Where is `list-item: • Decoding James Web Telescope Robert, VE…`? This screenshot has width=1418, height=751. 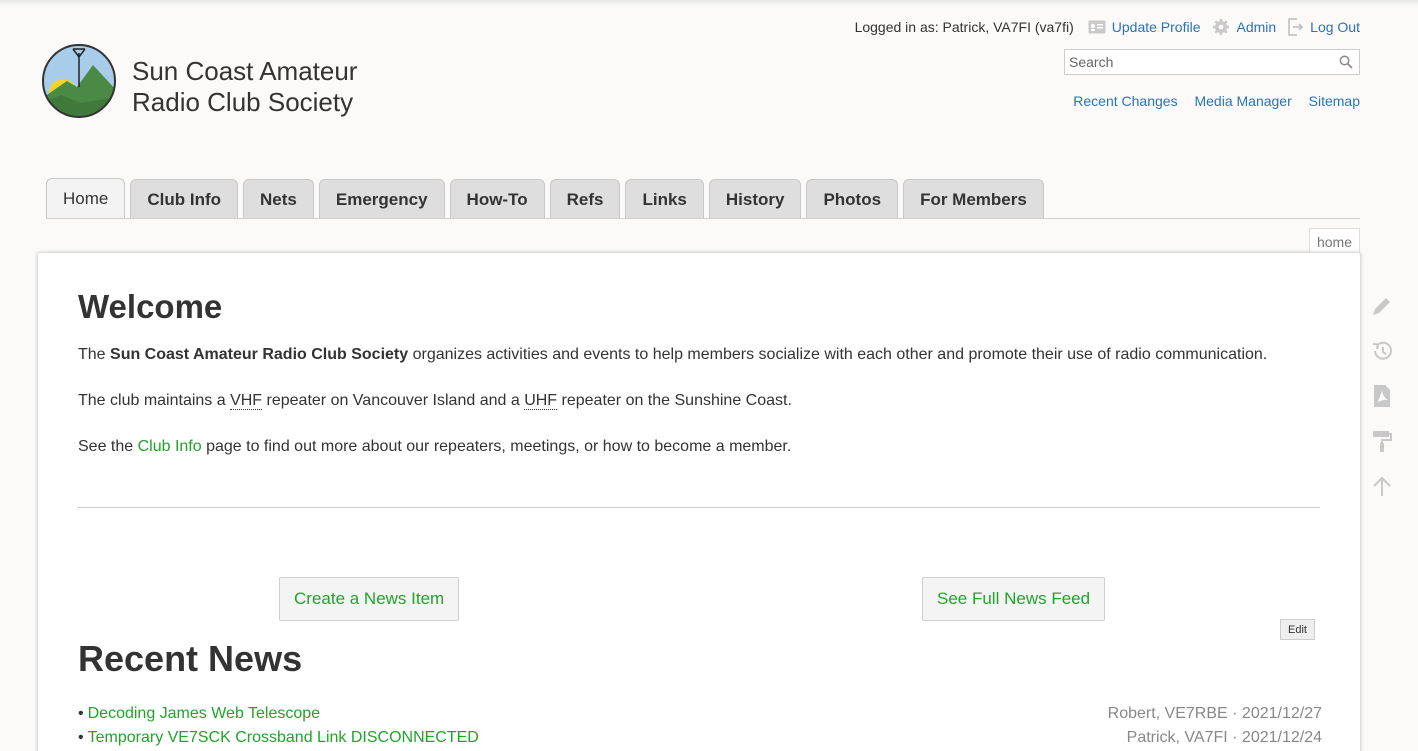
list-item: • Decoding James Web Telescope Robert, VE… is located at coordinates (700, 714).